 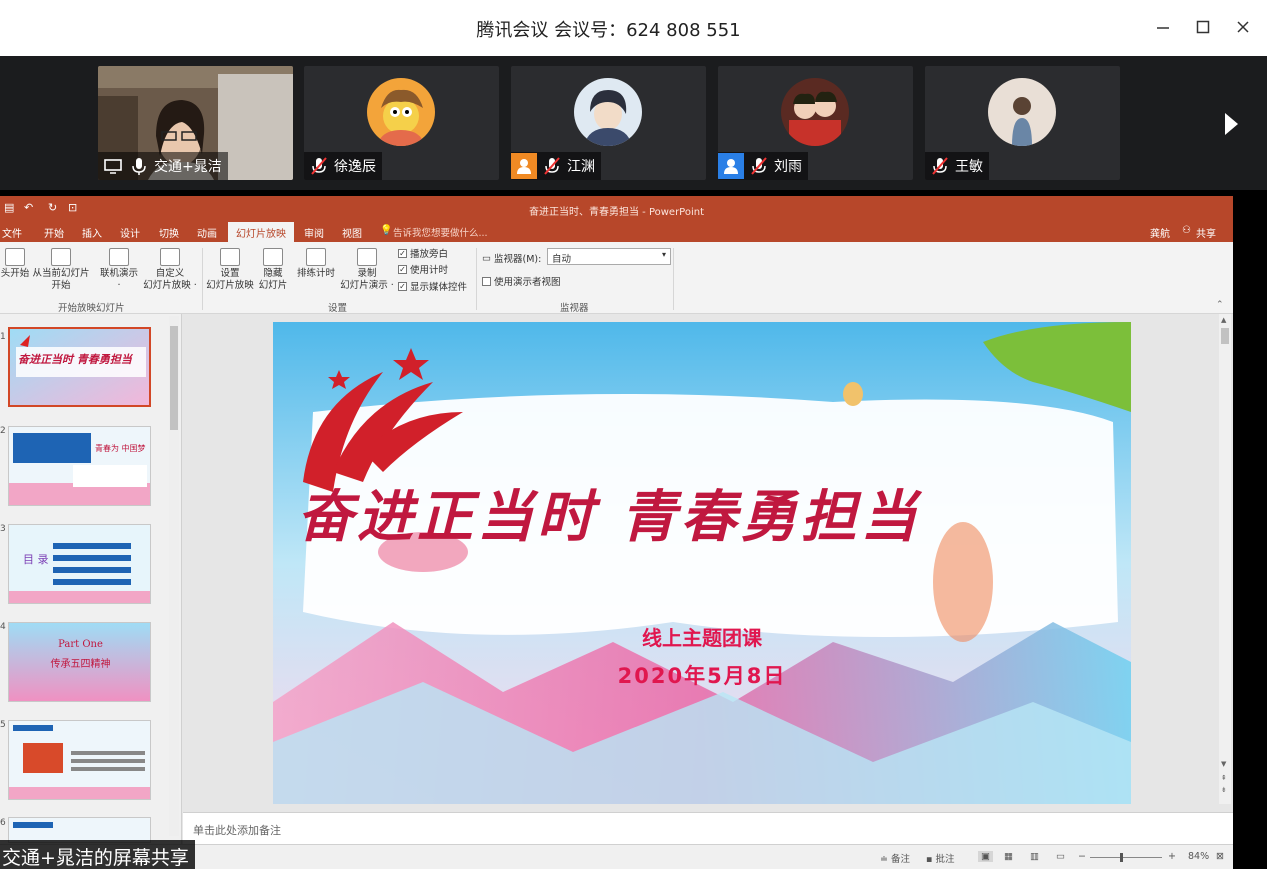 I want to click on close-icon, so click(x=1243, y=27).